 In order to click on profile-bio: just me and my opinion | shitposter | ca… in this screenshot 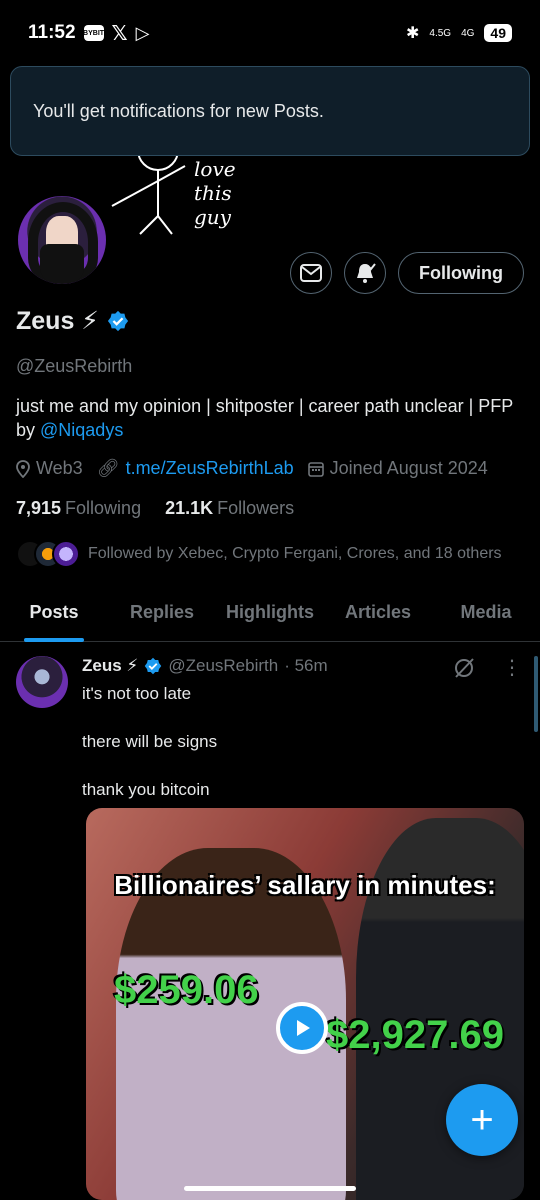, I will do `click(270, 418)`.